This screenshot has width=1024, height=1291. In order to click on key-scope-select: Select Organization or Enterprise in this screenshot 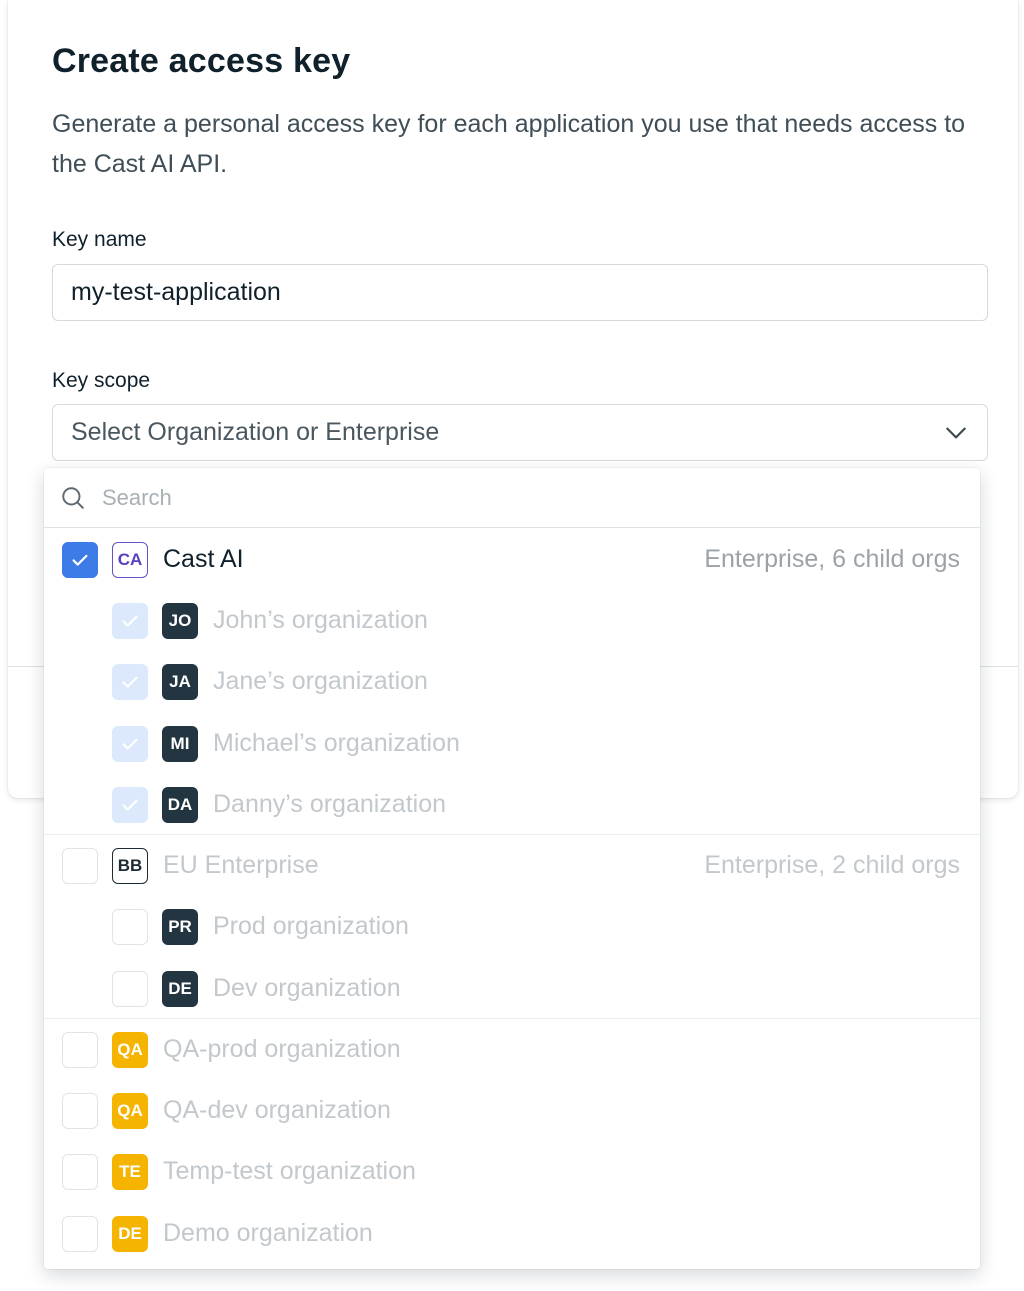, I will do `click(520, 432)`.